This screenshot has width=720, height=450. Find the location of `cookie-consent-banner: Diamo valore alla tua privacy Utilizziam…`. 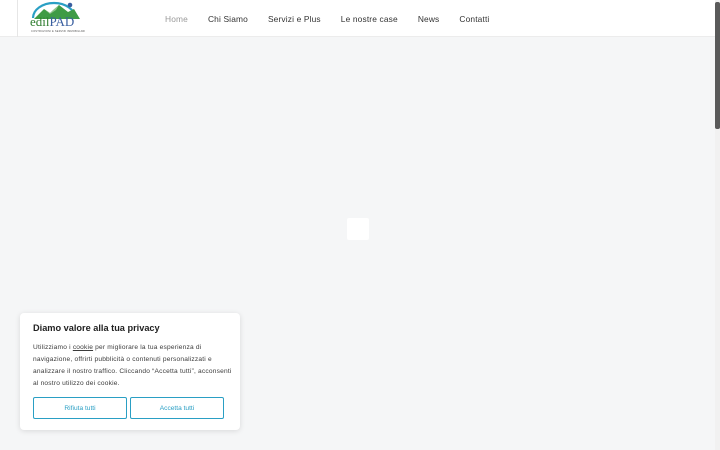

cookie-consent-banner: Diamo valore alla tua privacy Utilizziam… is located at coordinates (130, 371).